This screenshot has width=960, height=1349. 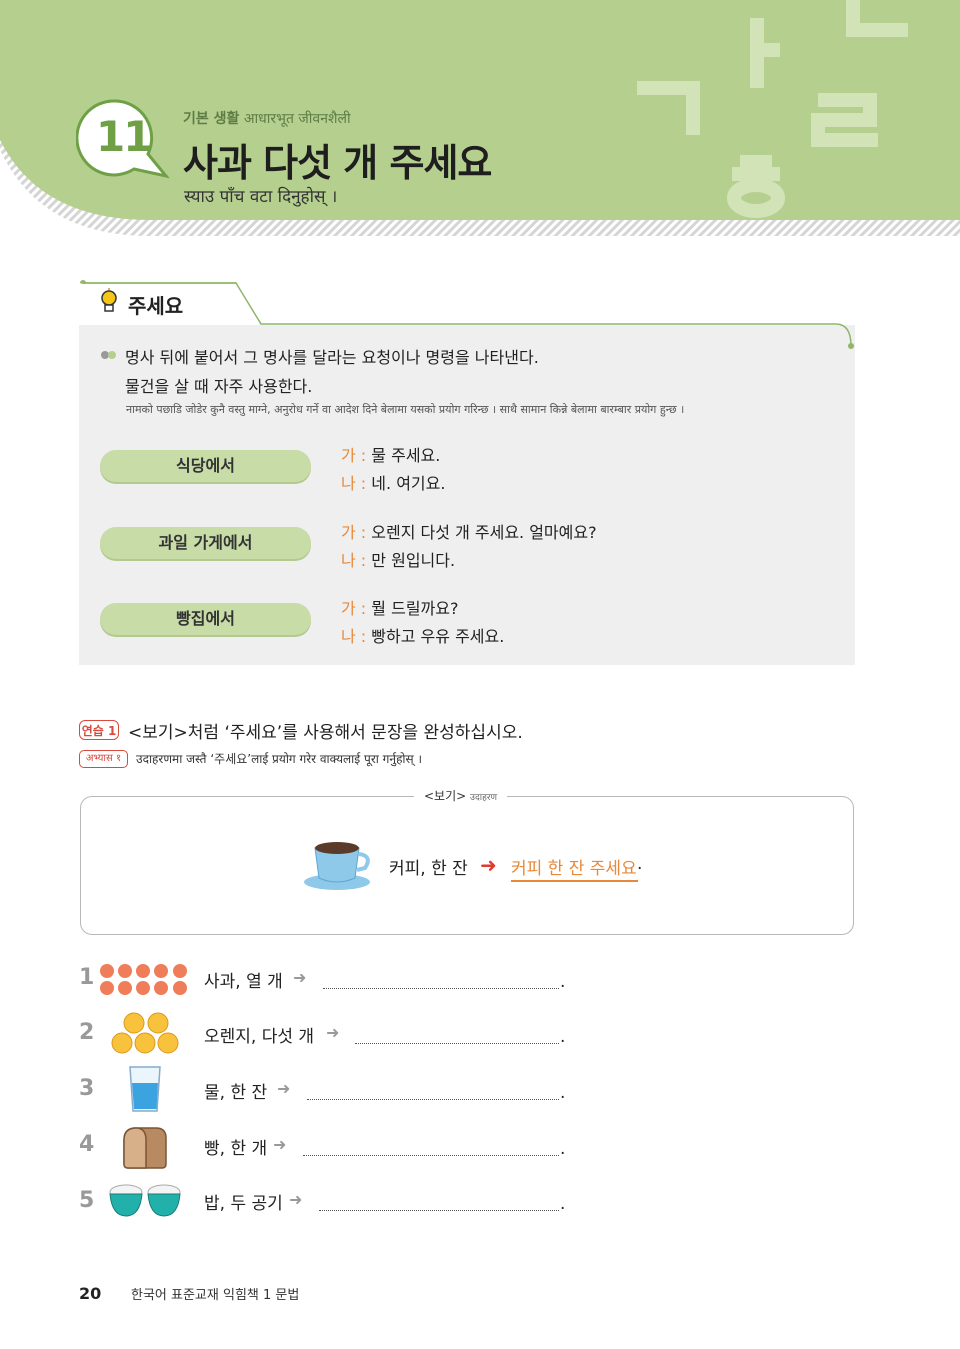 What do you see at coordinates (87, 977) in the screenshot?
I see `item-number: 1` at bounding box center [87, 977].